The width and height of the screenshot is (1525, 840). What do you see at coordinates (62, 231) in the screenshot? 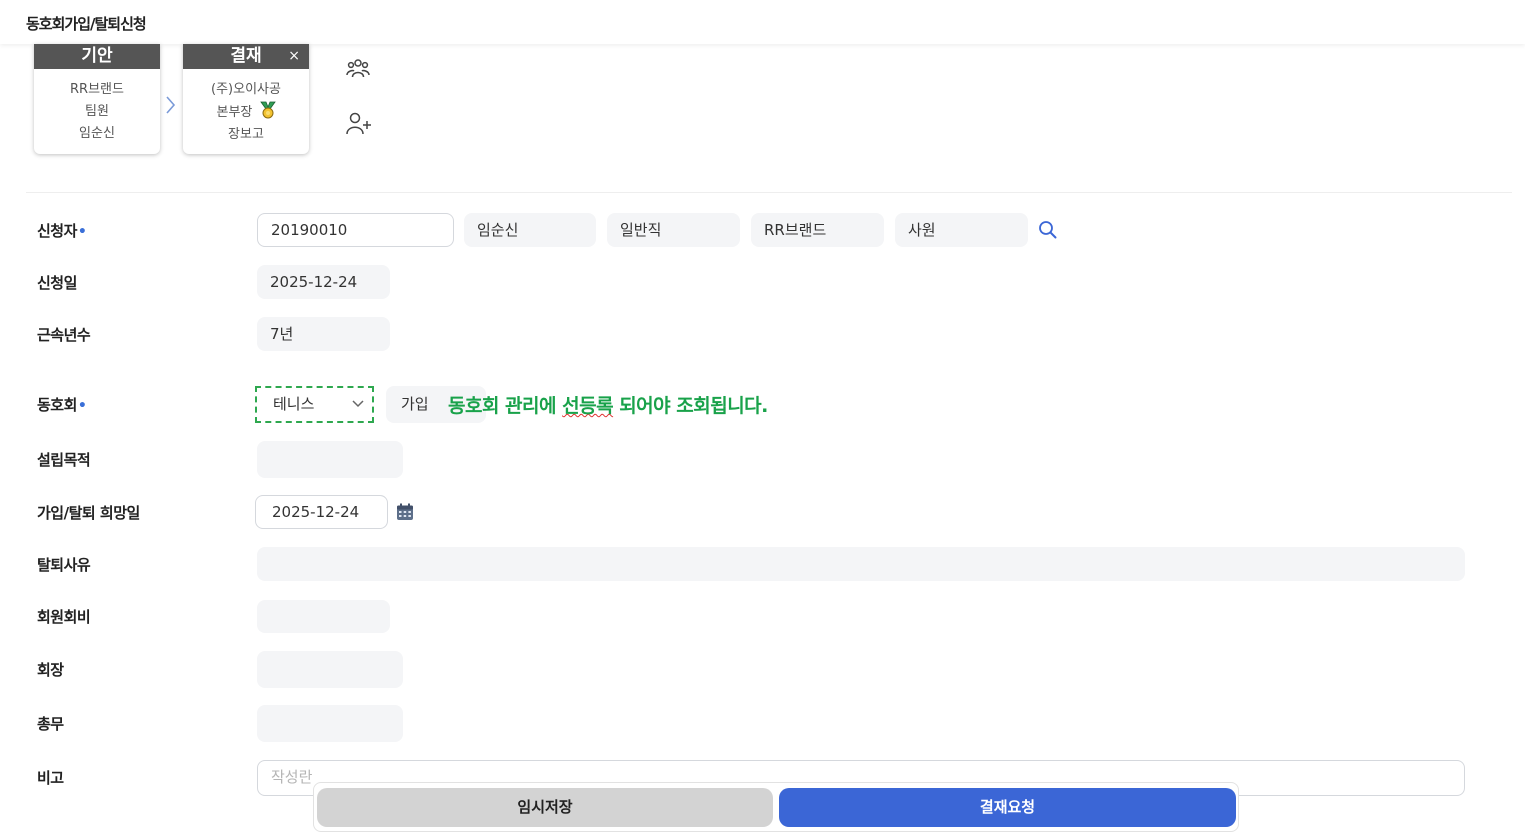
I see `applicant-label: 신청자•` at bounding box center [62, 231].